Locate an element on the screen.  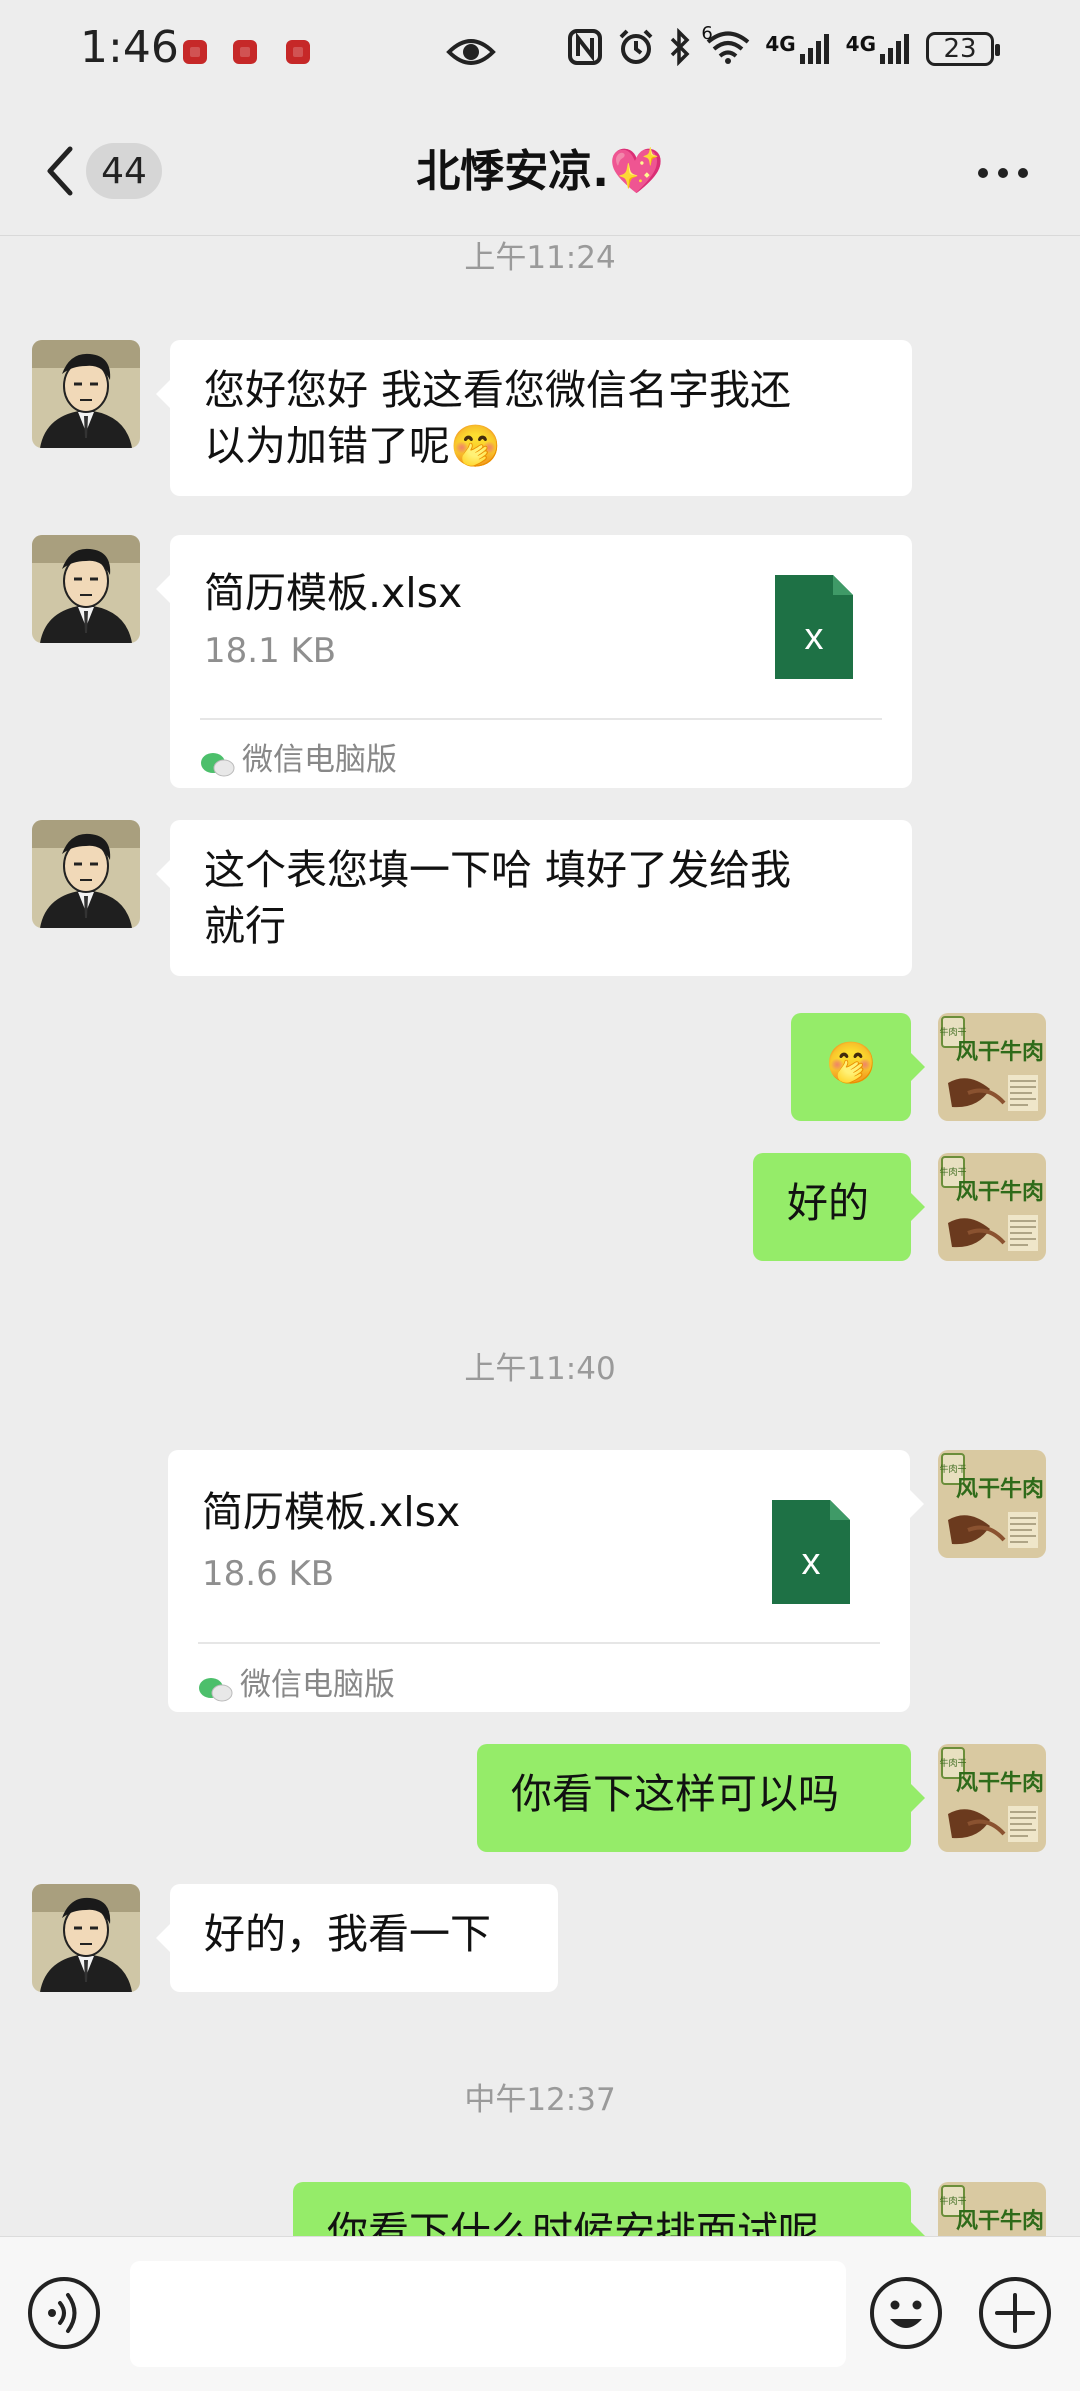
voice-icon is located at coordinates (64, 2313).